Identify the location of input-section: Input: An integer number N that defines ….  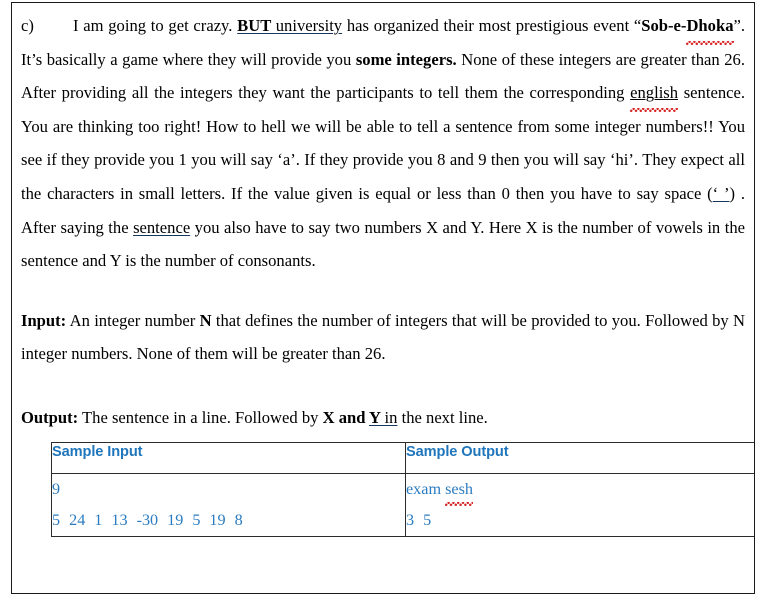
(383, 337).